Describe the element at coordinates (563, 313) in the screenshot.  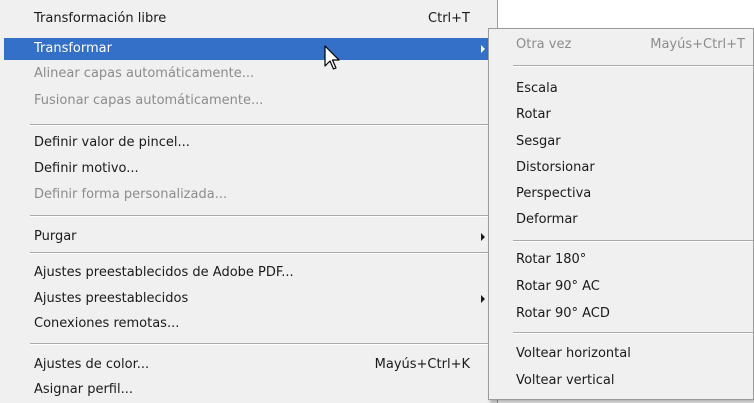
I see `menu-item-label: Rotar 90° ACD` at that location.